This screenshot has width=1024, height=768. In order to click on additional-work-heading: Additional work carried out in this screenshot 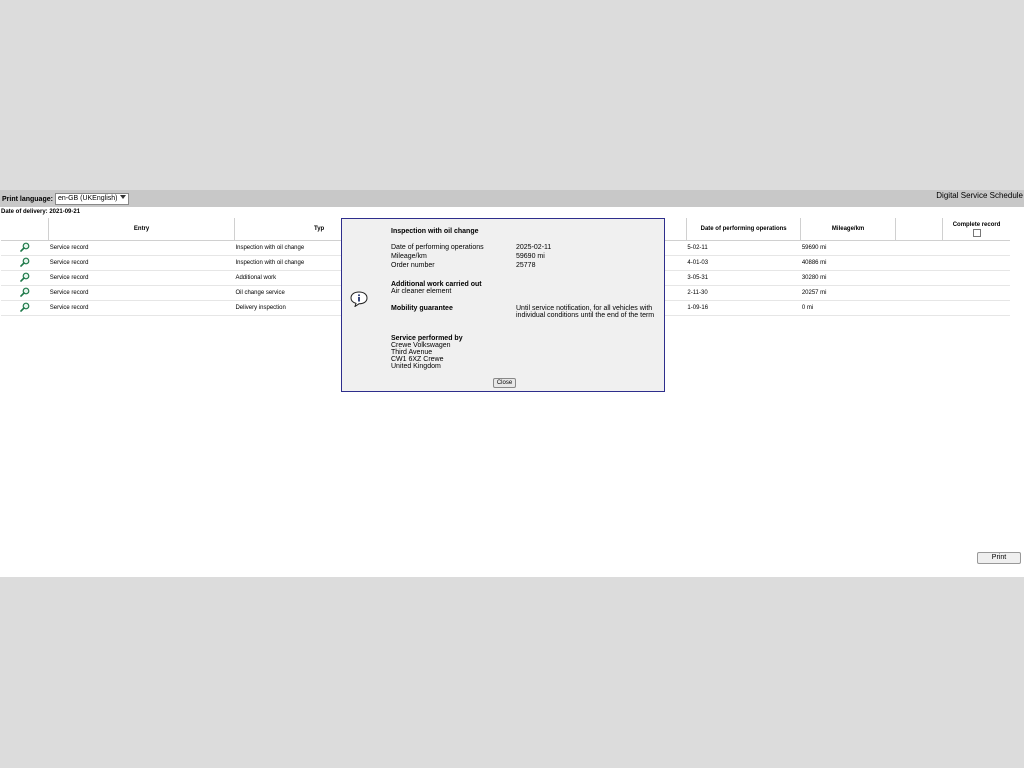, I will do `click(436, 284)`.